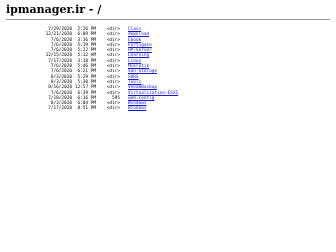 The width and height of the screenshot is (336, 252). Describe the element at coordinates (60, 109) in the screenshot. I see `entry-date: 7/17/2020` at that location.